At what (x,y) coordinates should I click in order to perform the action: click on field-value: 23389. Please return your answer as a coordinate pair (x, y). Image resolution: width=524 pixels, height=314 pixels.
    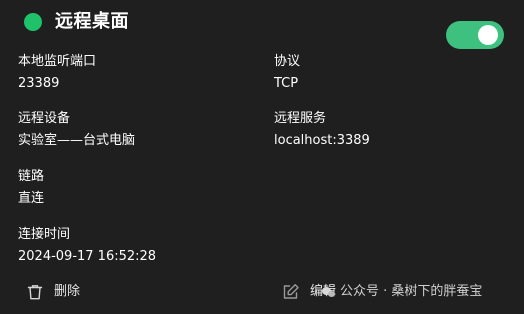
    Looking at the image, I should click on (39, 83).